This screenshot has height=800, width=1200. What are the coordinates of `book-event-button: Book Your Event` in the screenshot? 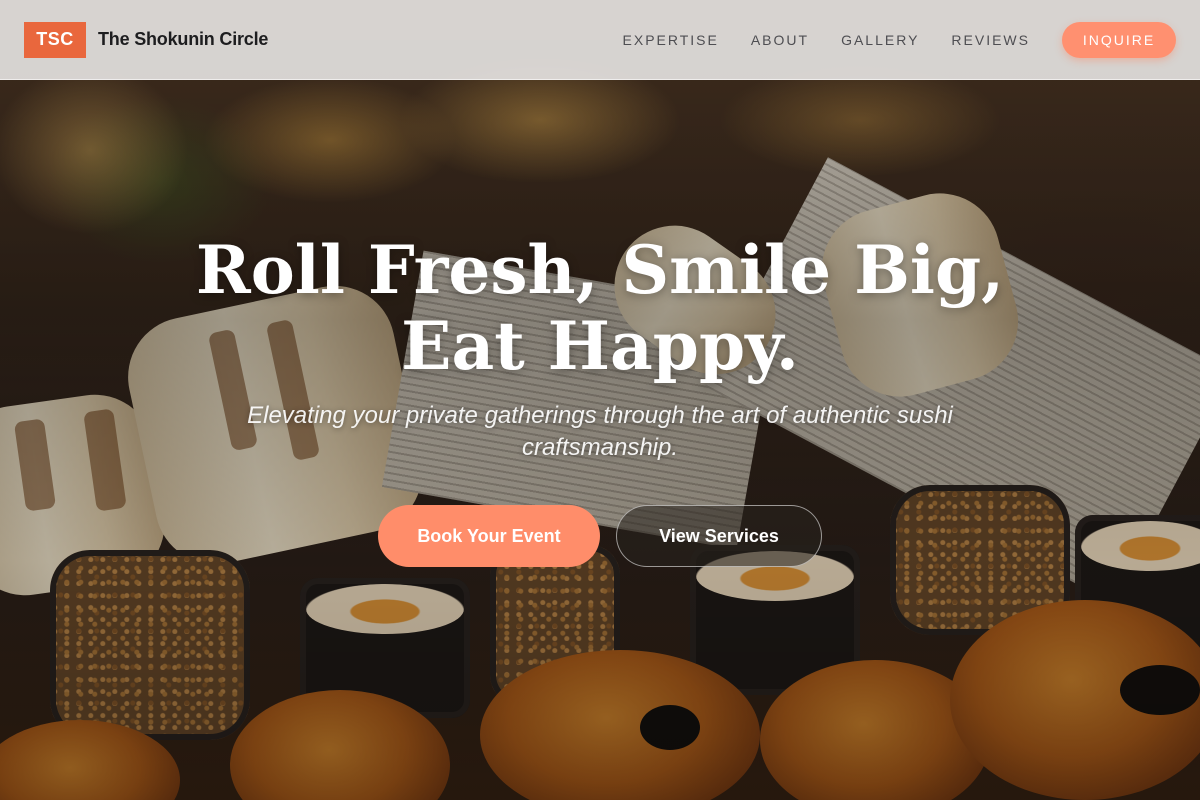 It's located at (489, 536).